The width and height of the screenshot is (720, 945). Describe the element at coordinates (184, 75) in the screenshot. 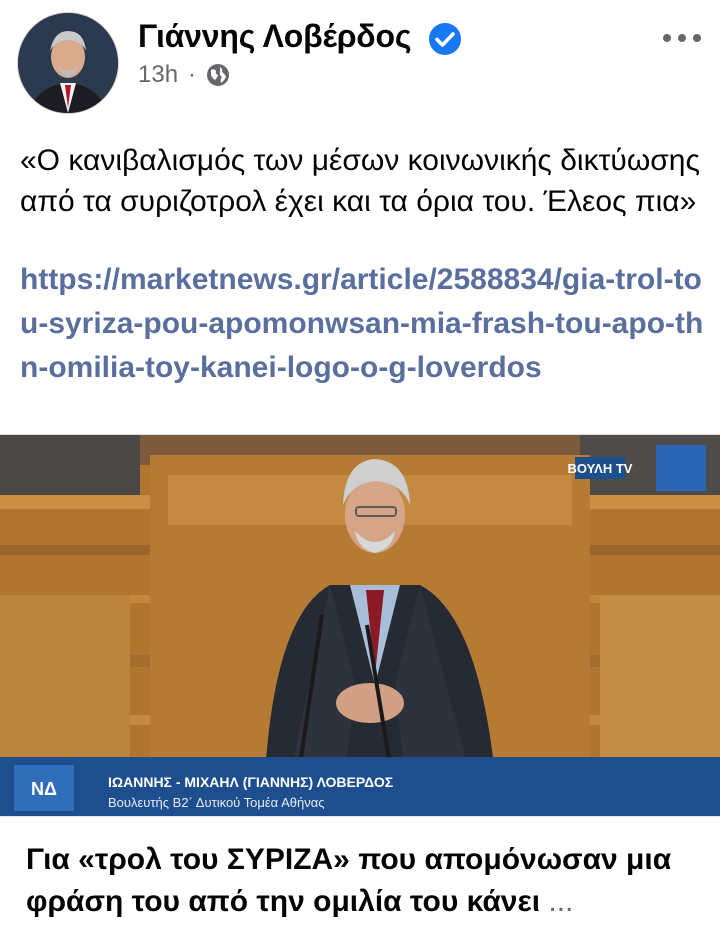

I see `post-meta: 13h ·` at that location.